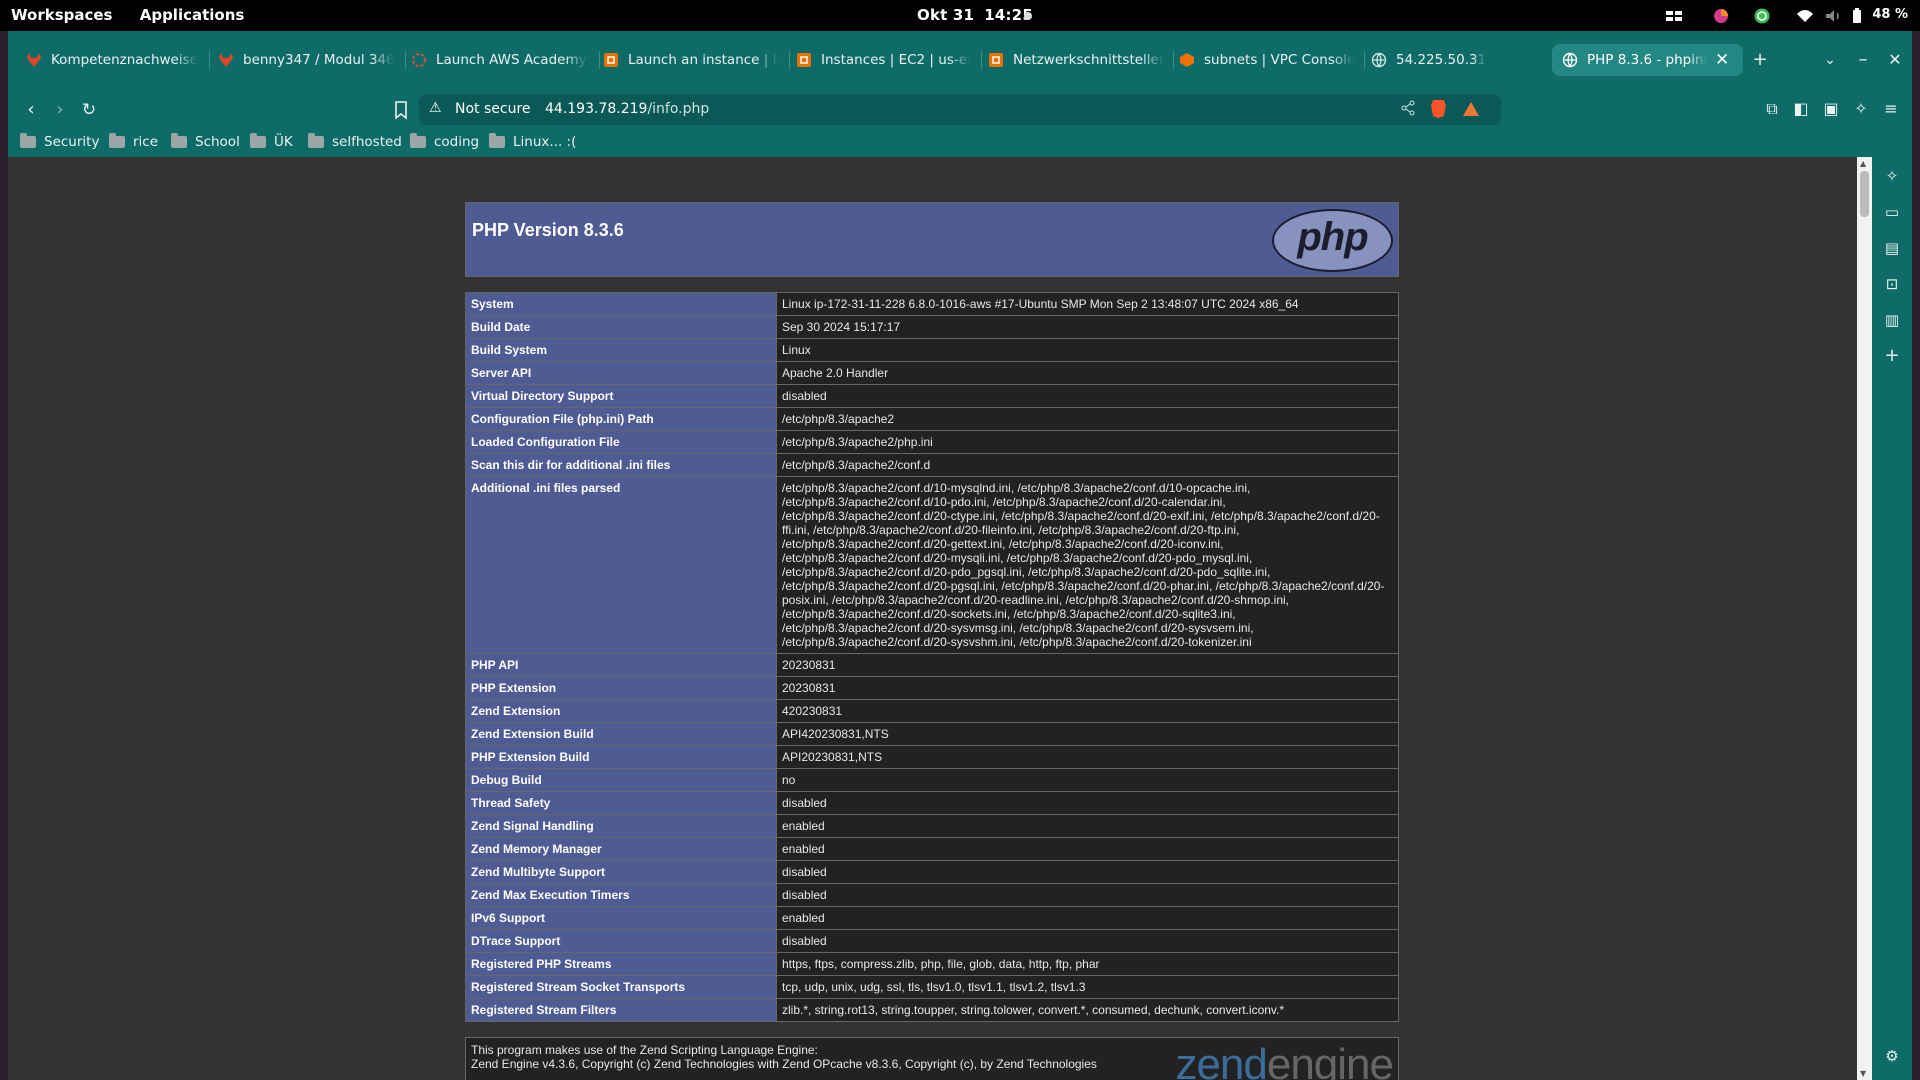  I want to click on battery-icon, so click(1857, 16).